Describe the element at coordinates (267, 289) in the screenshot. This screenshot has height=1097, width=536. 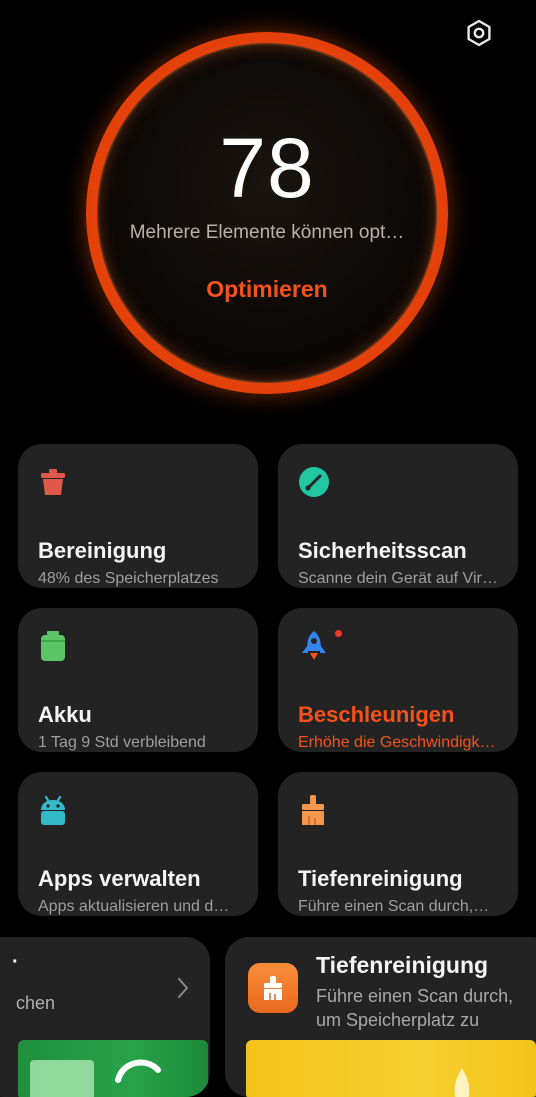
I see `optimize-button: Optimieren` at that location.